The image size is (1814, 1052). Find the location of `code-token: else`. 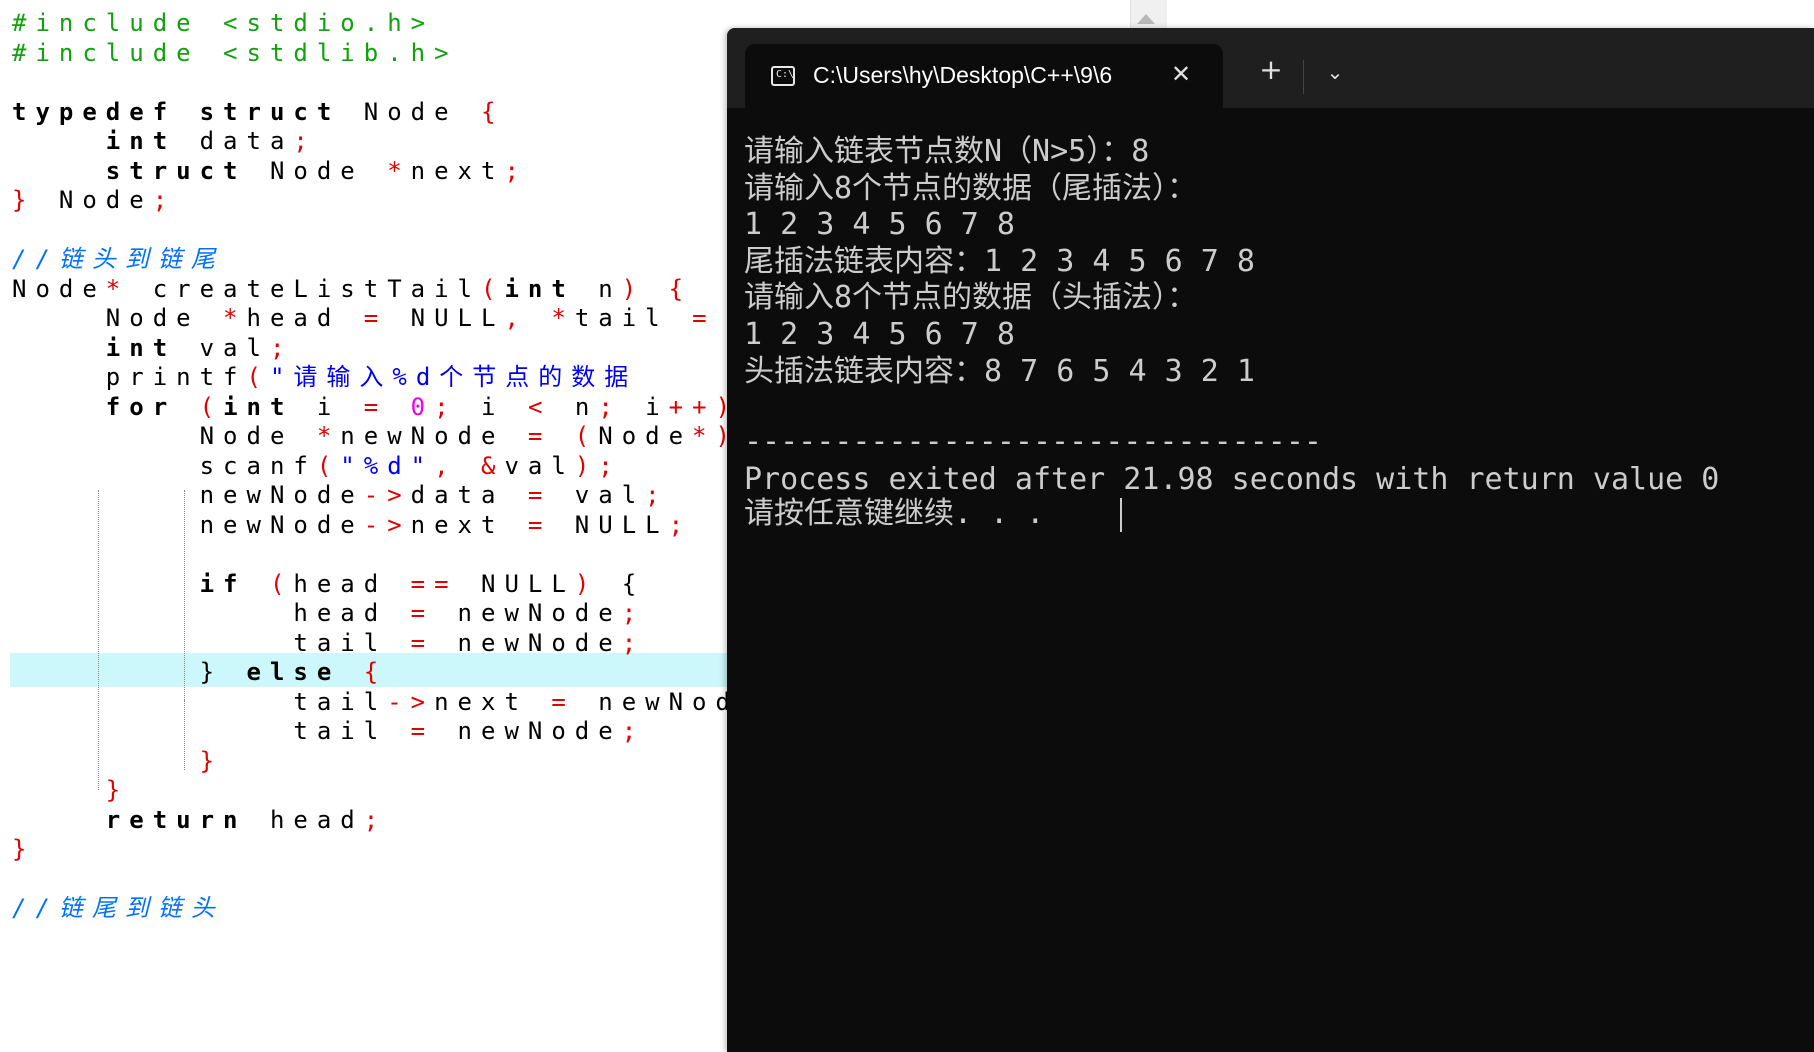

code-token: else is located at coordinates (282, 672).